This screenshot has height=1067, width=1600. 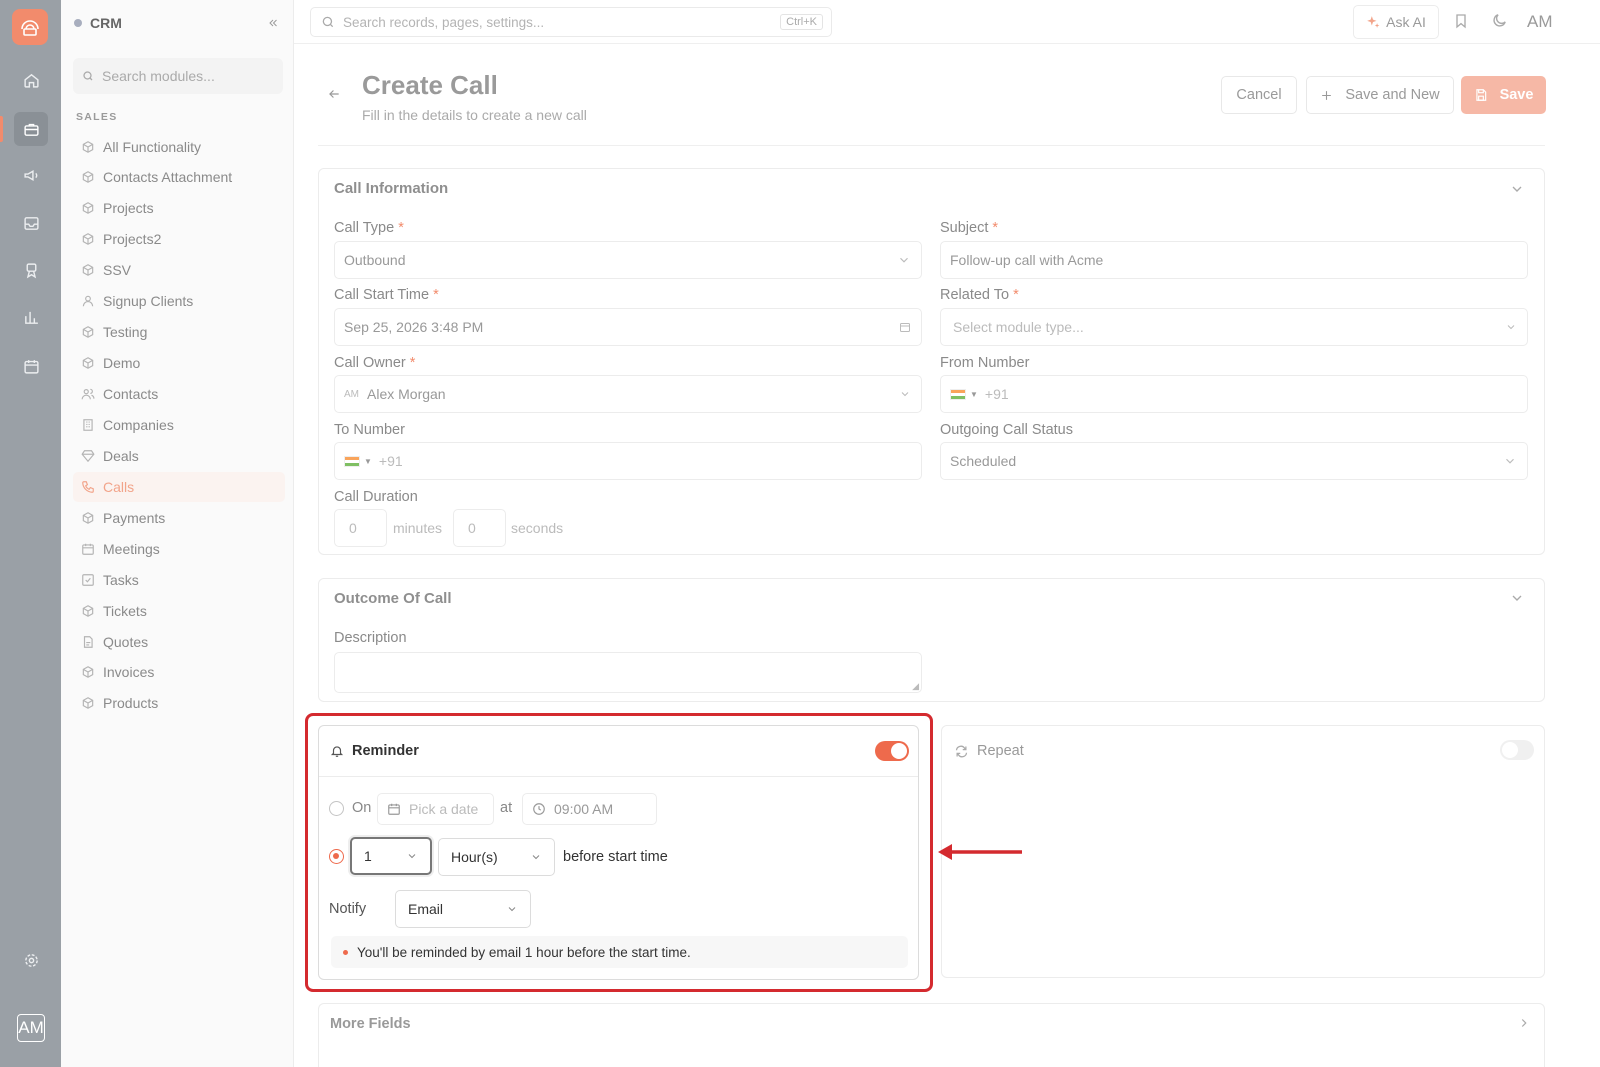 I want to click on annotation-highlight-box, so click(x=619, y=852).